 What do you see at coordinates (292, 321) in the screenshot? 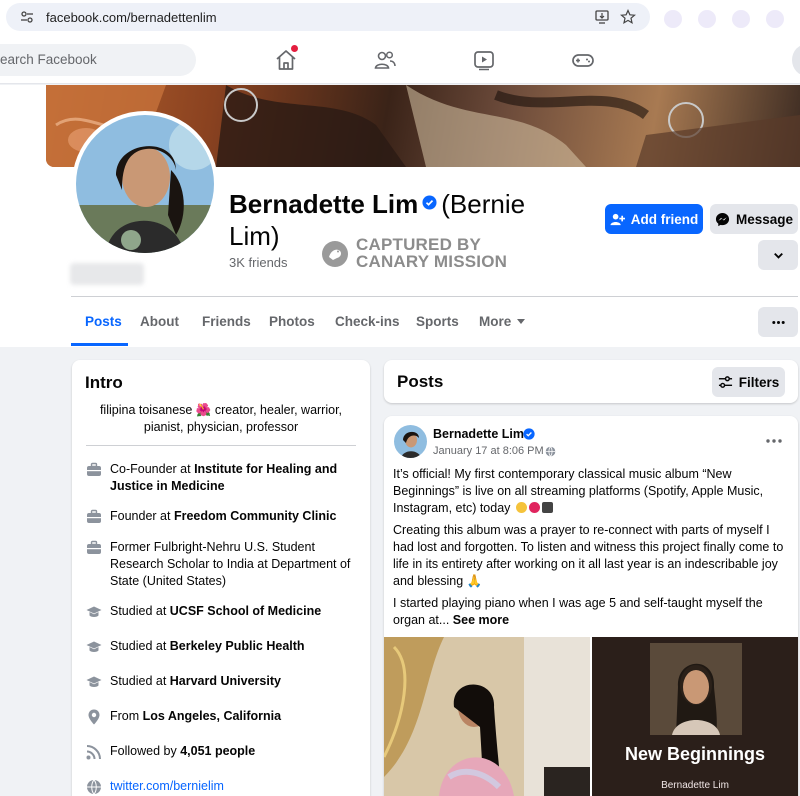
I see `tab-photos: Photos` at bounding box center [292, 321].